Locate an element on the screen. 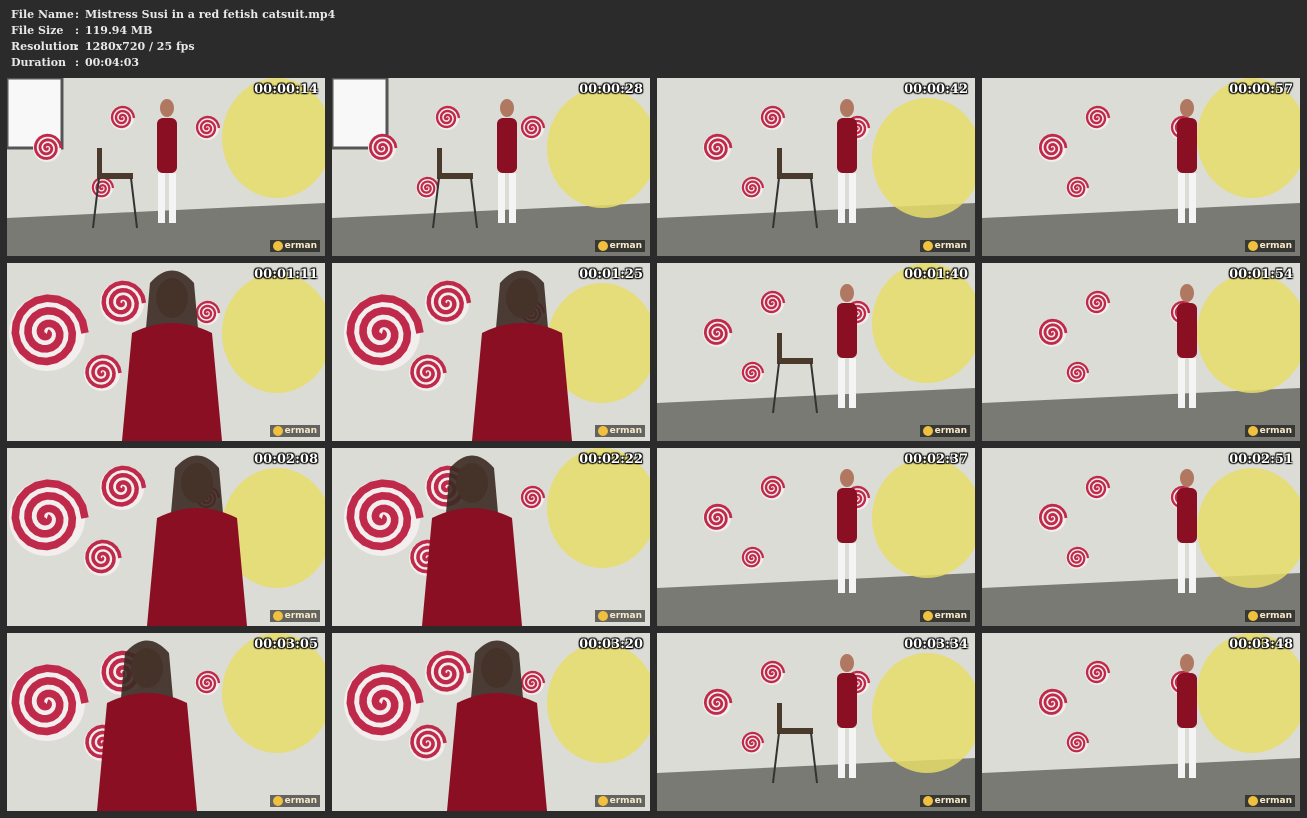  video-thumbnail: 00:00:57 erman is located at coordinates (1141, 167).